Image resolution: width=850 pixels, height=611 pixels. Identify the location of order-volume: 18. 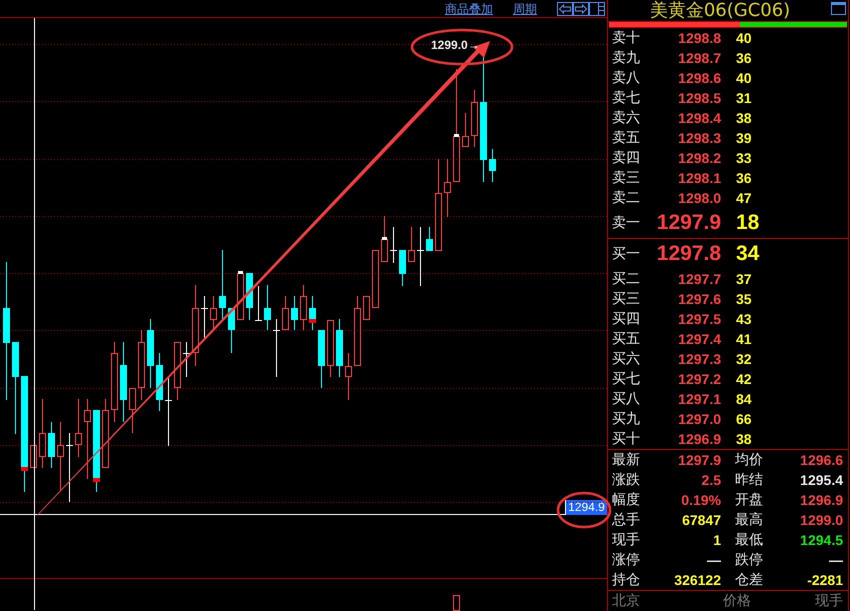
(748, 223).